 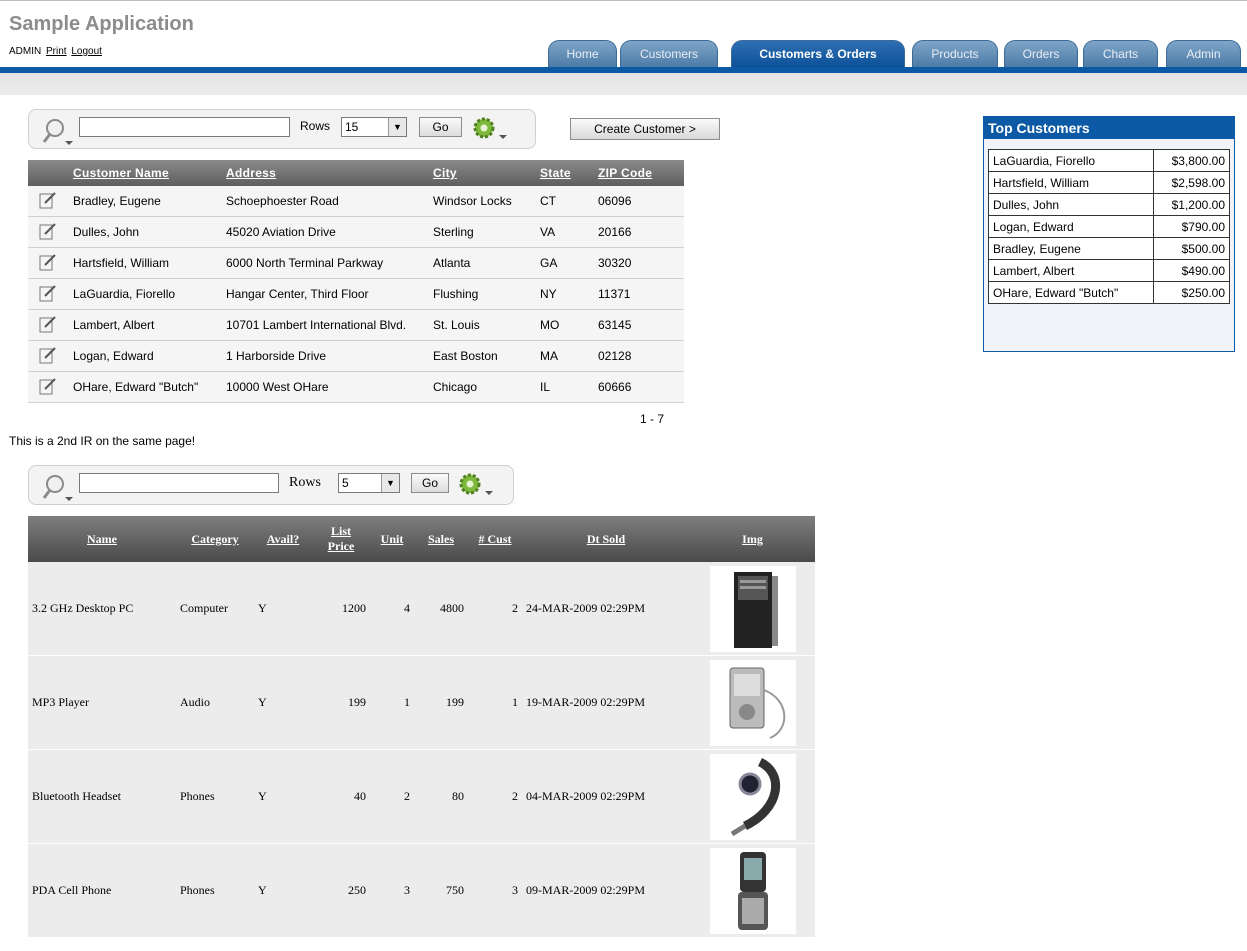 What do you see at coordinates (481, 325) in the screenshot?
I see `city-cell: St. Louis` at bounding box center [481, 325].